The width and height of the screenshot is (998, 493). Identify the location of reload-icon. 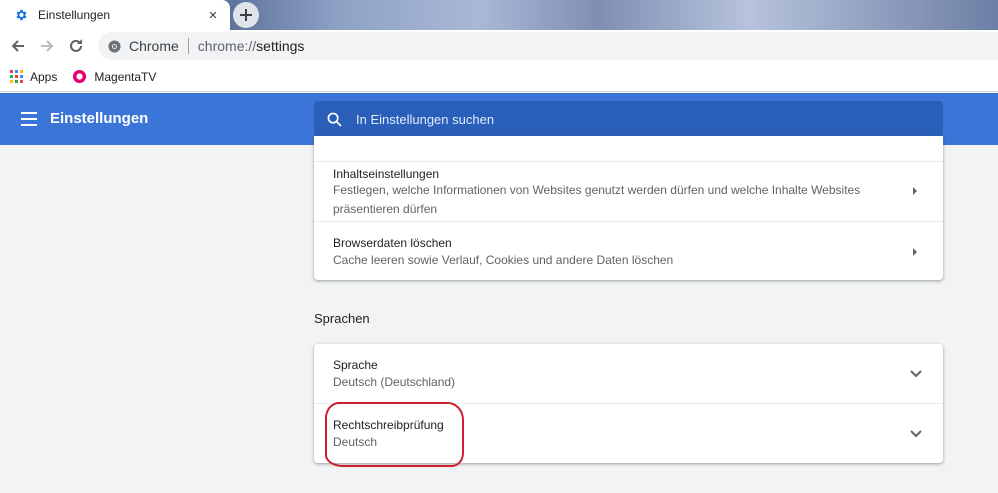
(76, 45).